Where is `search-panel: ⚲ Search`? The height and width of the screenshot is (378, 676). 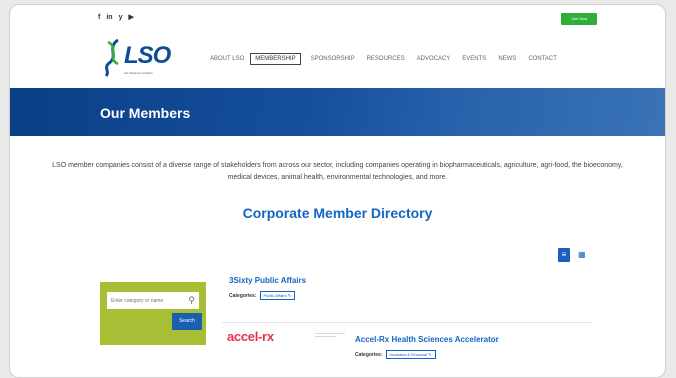 search-panel: ⚲ Search is located at coordinates (153, 313).